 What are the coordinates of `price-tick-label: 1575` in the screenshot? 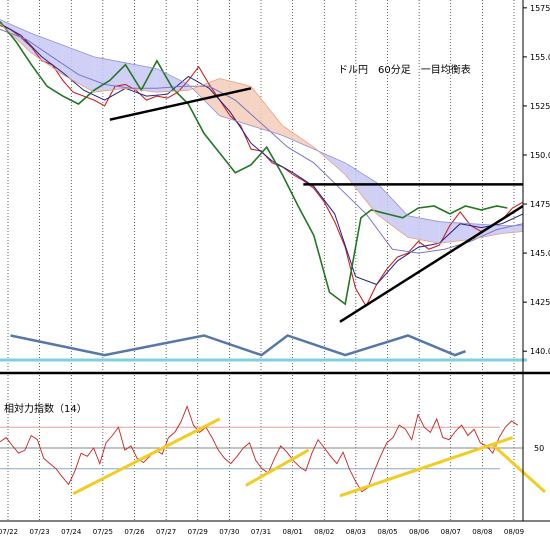 It's located at (540, 8).